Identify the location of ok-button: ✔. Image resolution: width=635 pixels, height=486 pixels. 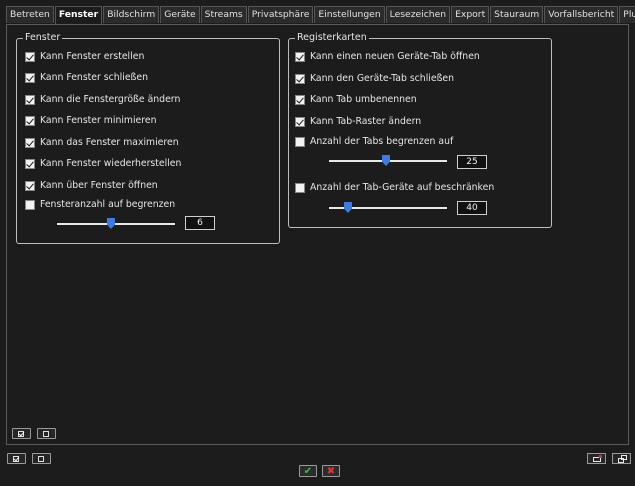
(308, 471).